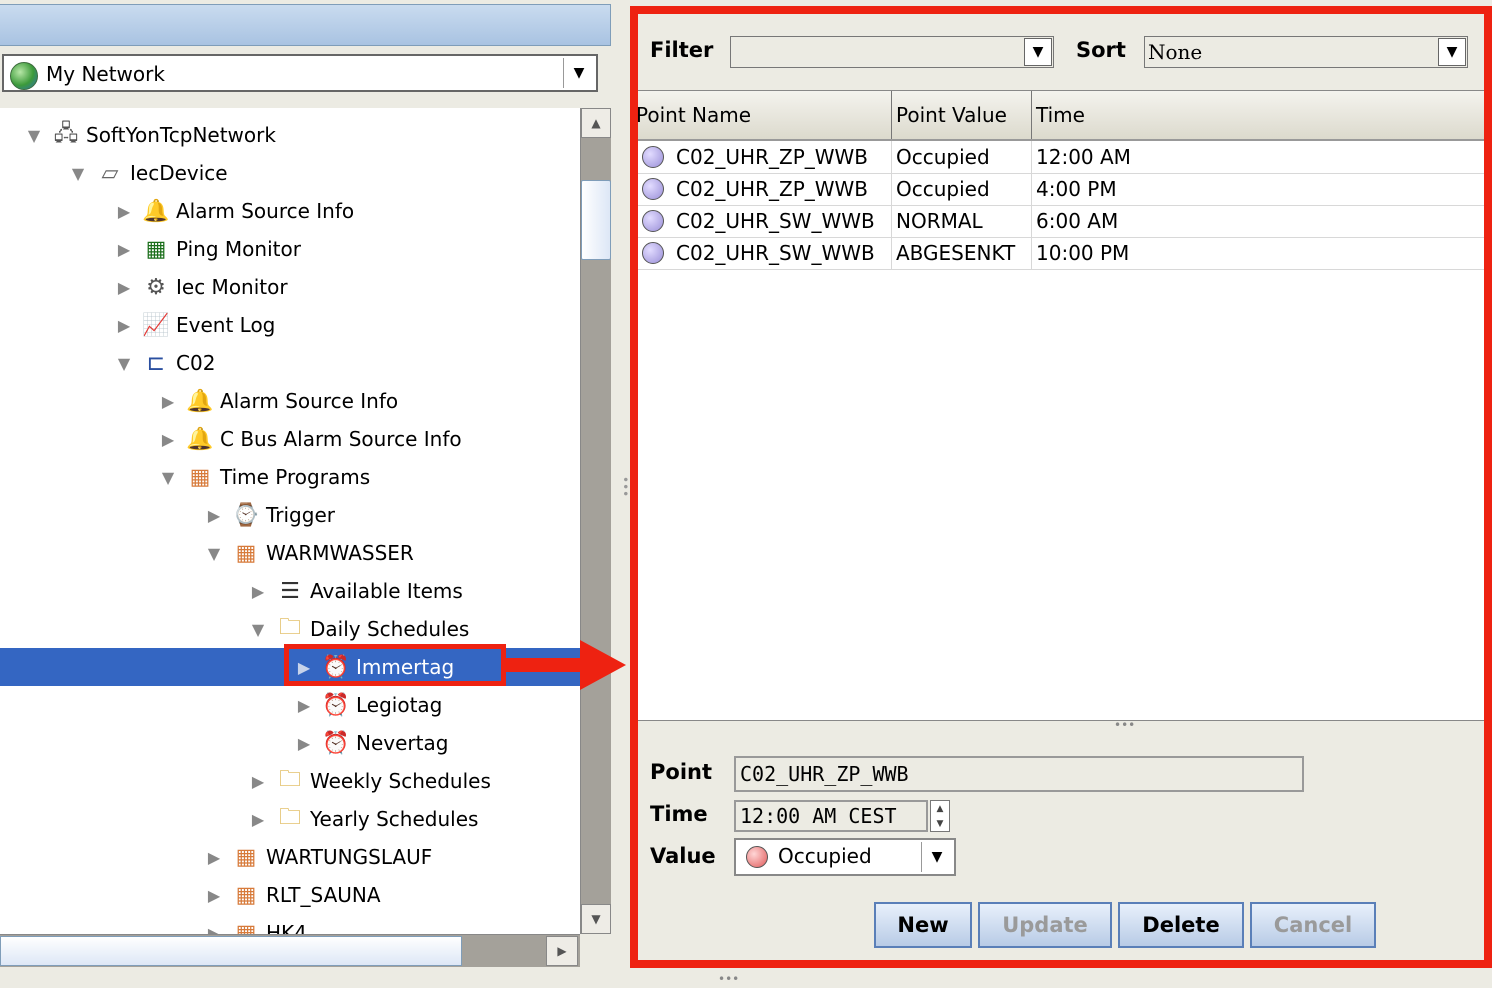  I want to click on tree-node: ▶ ⏰ Legiotag, so click(290, 705).